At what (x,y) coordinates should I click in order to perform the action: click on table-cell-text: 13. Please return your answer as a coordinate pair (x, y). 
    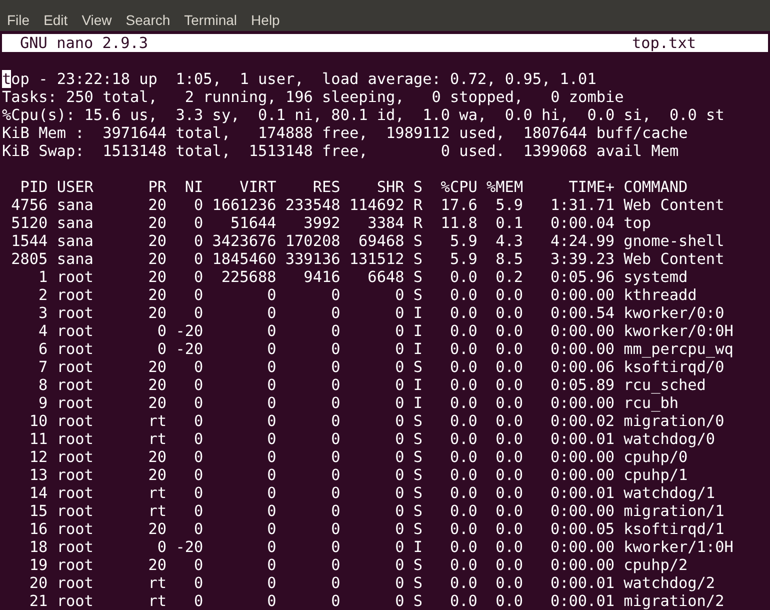
    Looking at the image, I should click on (38, 475).